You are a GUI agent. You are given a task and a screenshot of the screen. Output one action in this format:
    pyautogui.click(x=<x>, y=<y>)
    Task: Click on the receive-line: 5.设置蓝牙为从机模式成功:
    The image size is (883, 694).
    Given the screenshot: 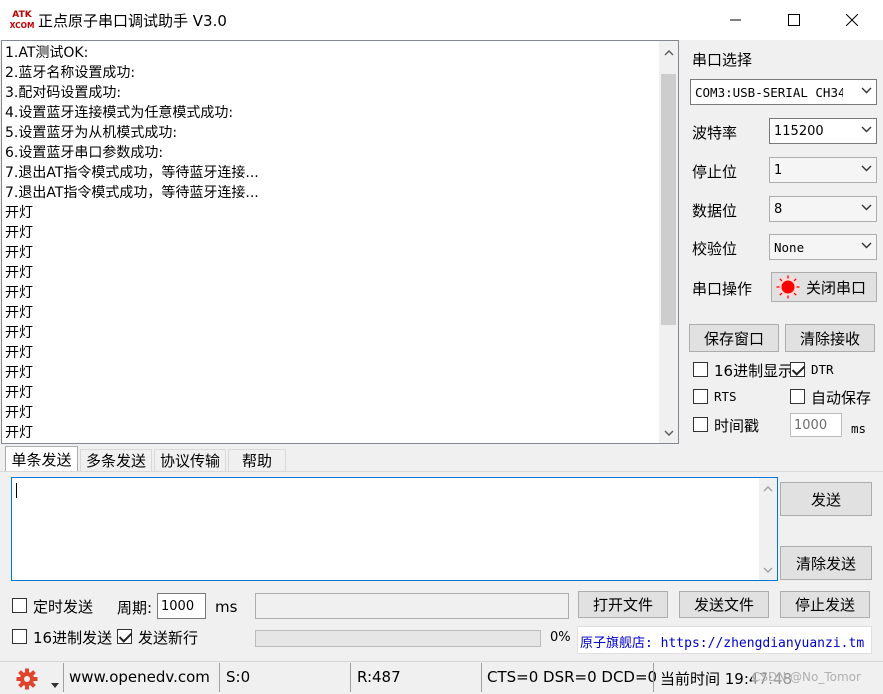 What is the action you would take?
    pyautogui.click(x=91, y=133)
    